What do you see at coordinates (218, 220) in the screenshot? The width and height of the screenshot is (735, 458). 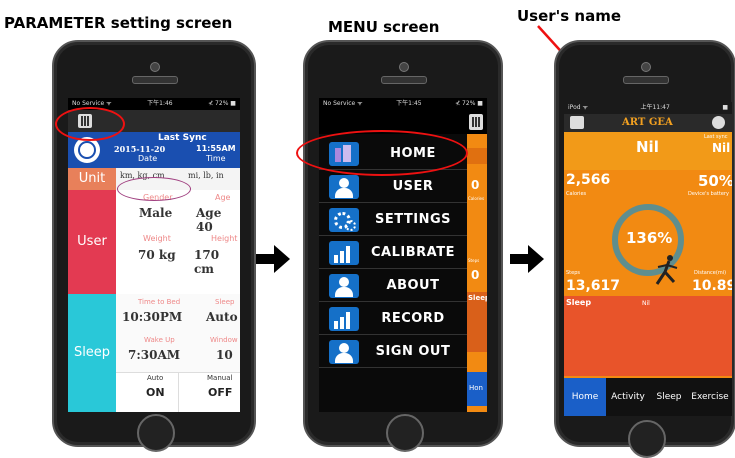 I see `age-value: Age 40` at bounding box center [218, 220].